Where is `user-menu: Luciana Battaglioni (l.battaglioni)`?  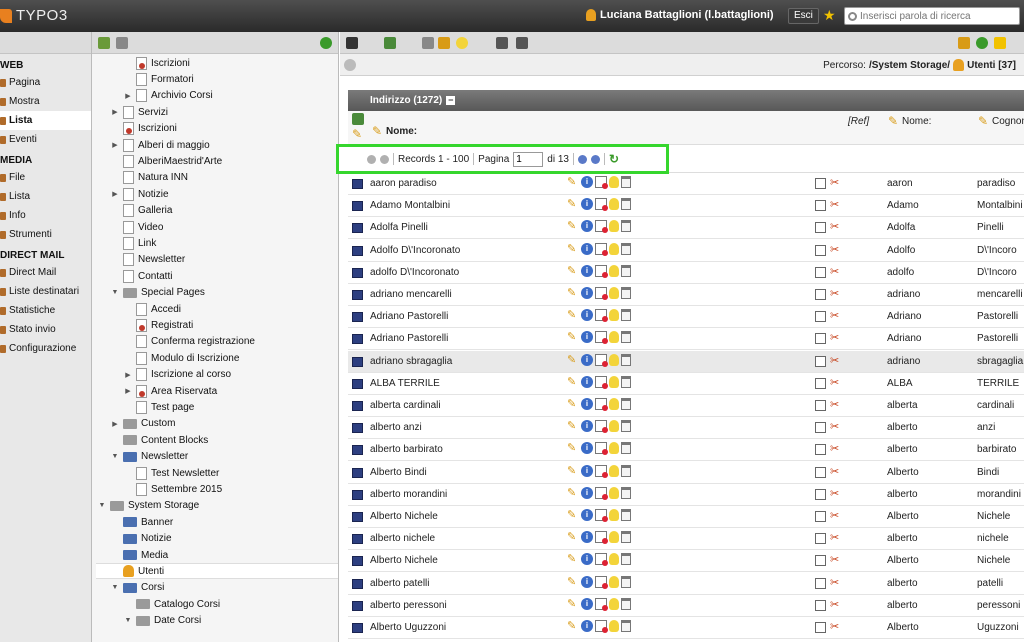
user-menu: Luciana Battaglioni (l.battaglioni) is located at coordinates (680, 15).